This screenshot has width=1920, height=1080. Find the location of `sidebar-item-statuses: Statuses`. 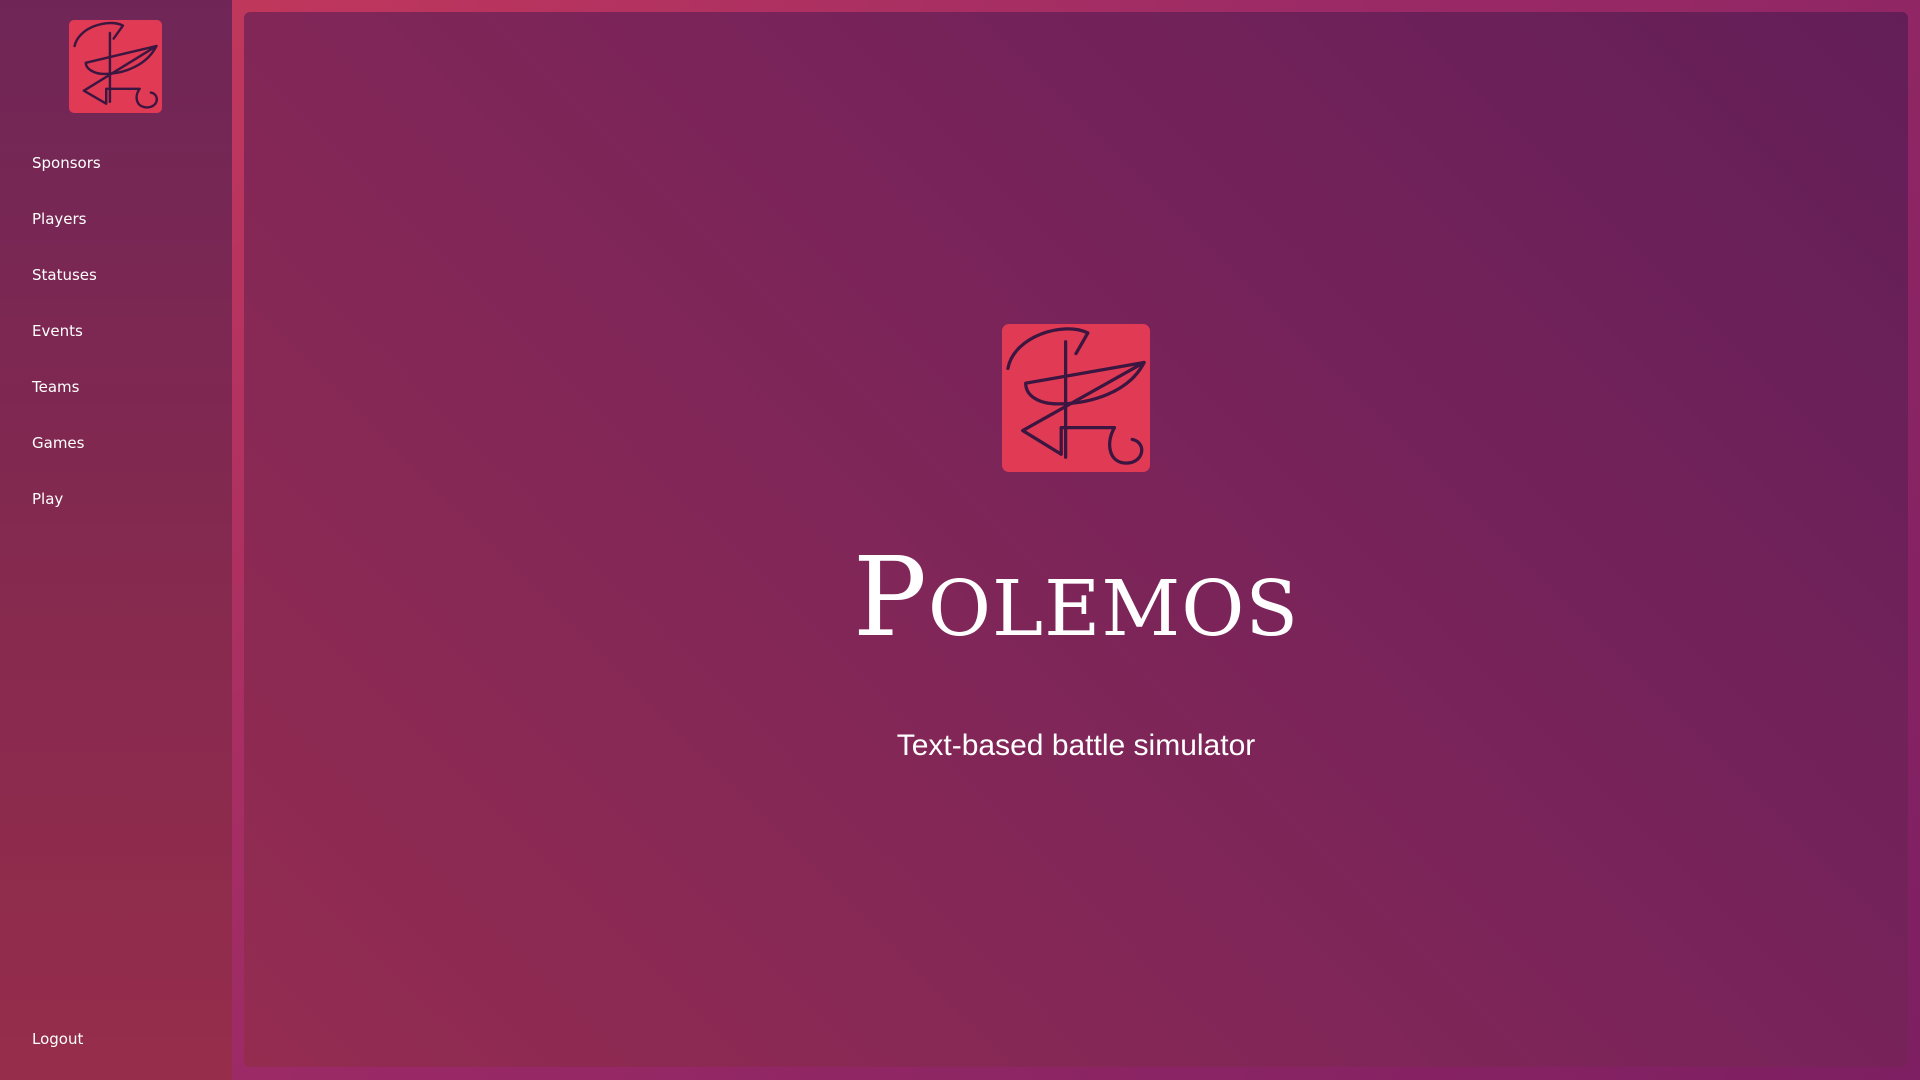

sidebar-item-statuses: Statuses is located at coordinates (66, 290).